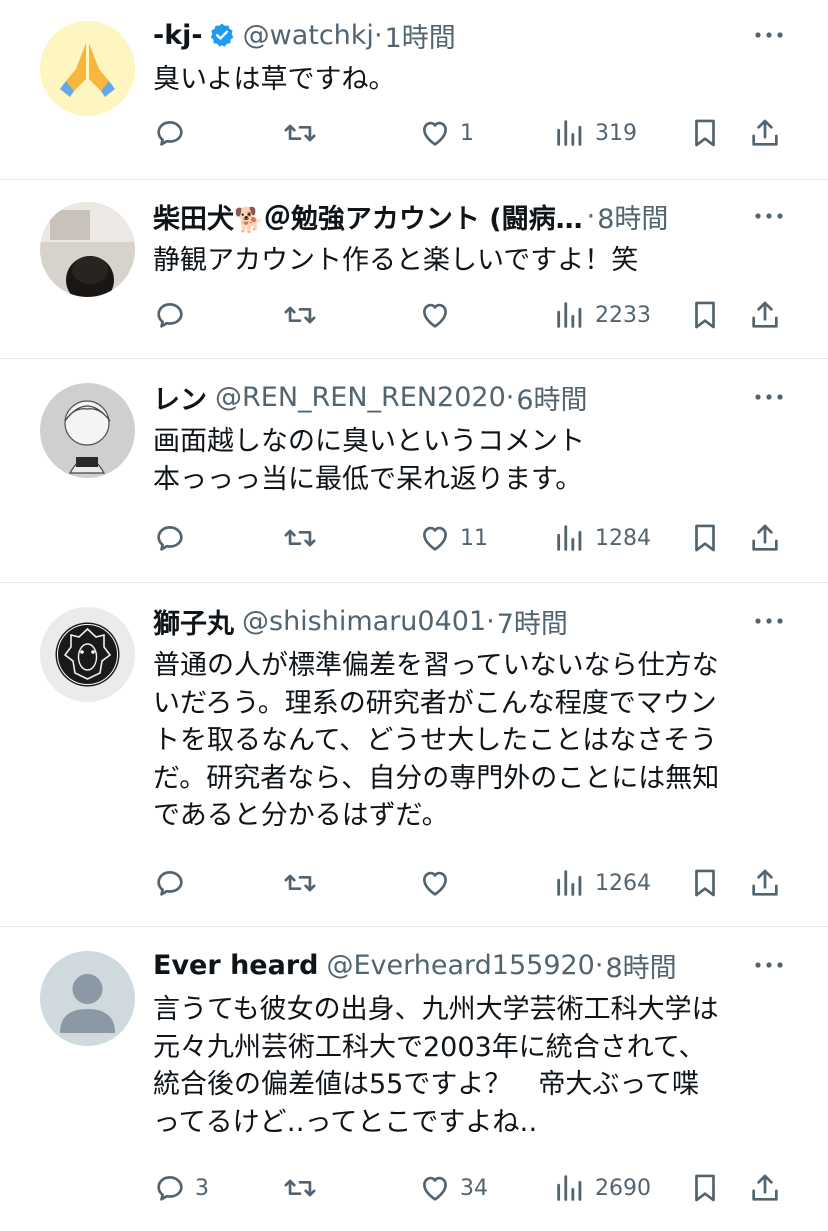 The height and width of the screenshot is (1231, 828). What do you see at coordinates (435, 740) in the screenshot?
I see `tweet-text-line: トを取るなんて、どうせ大したことはなさそう` at bounding box center [435, 740].